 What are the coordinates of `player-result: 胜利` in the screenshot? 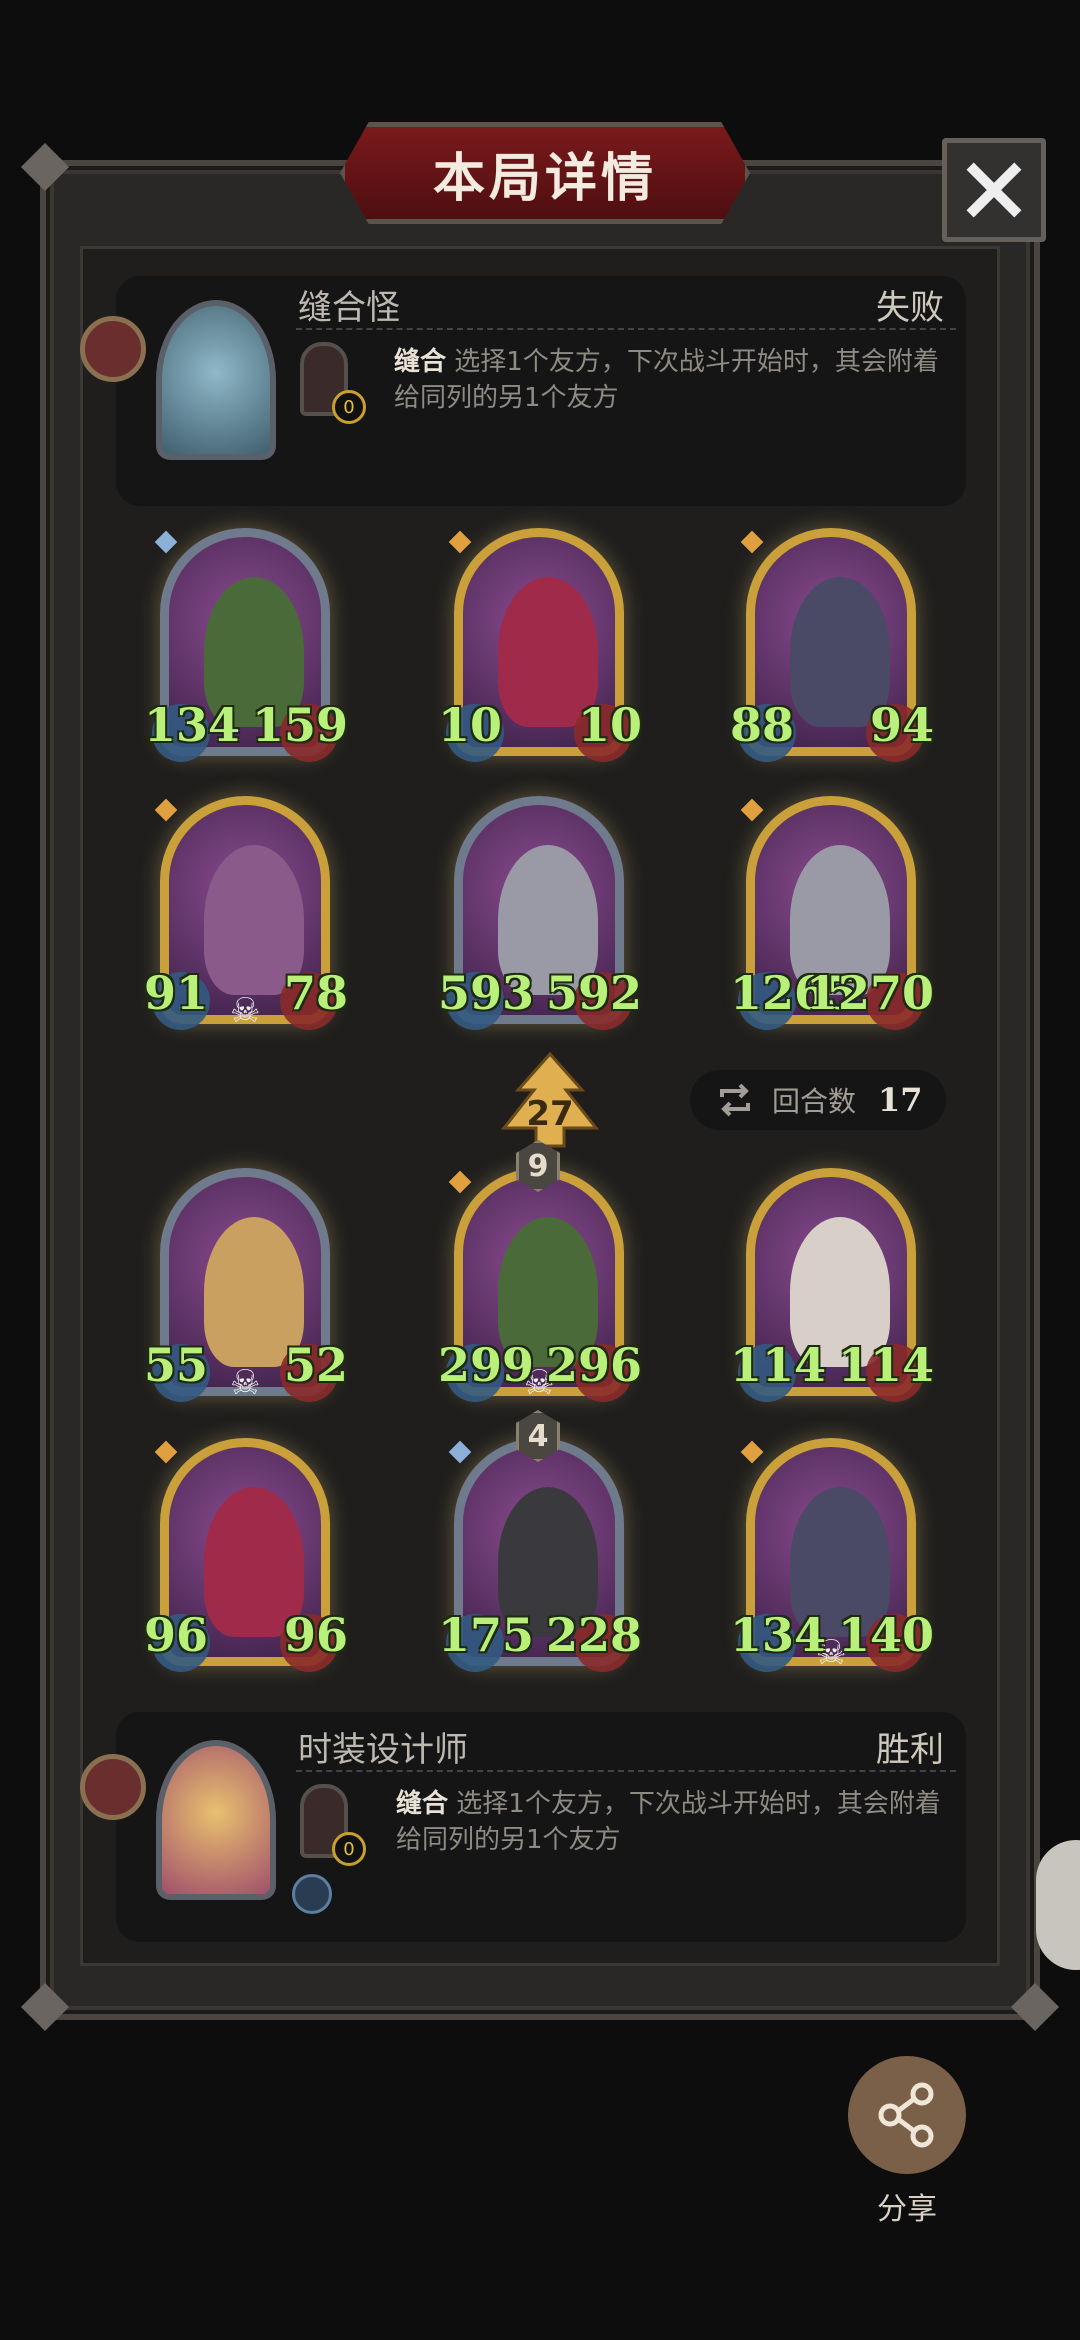 It's located at (910, 1750).